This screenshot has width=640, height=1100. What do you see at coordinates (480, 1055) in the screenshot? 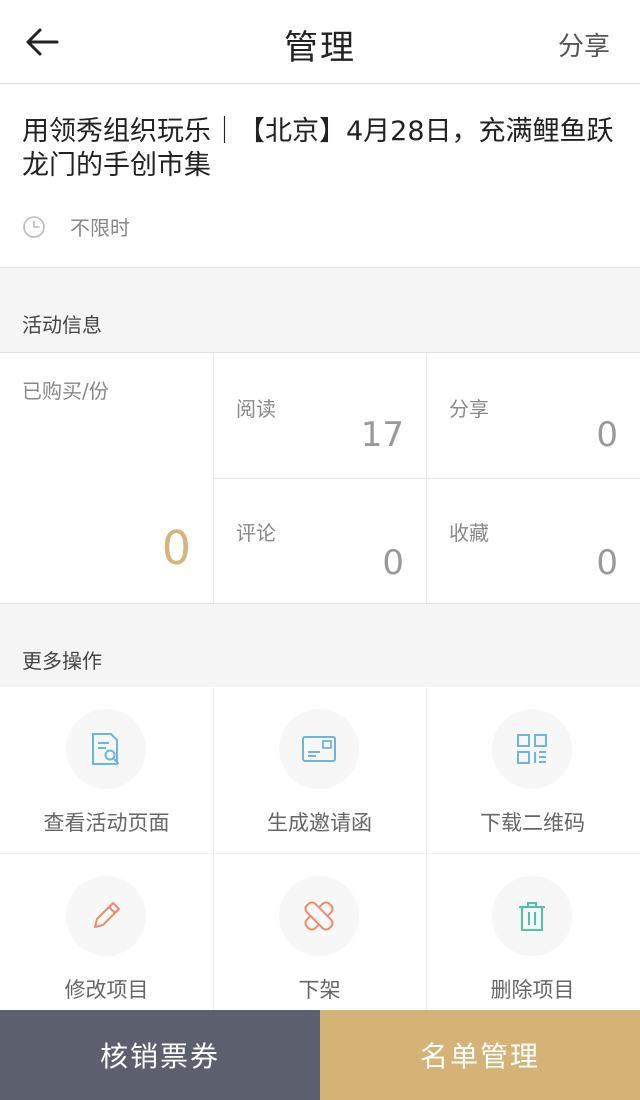
I see `list-management-button: 名单管理` at bounding box center [480, 1055].